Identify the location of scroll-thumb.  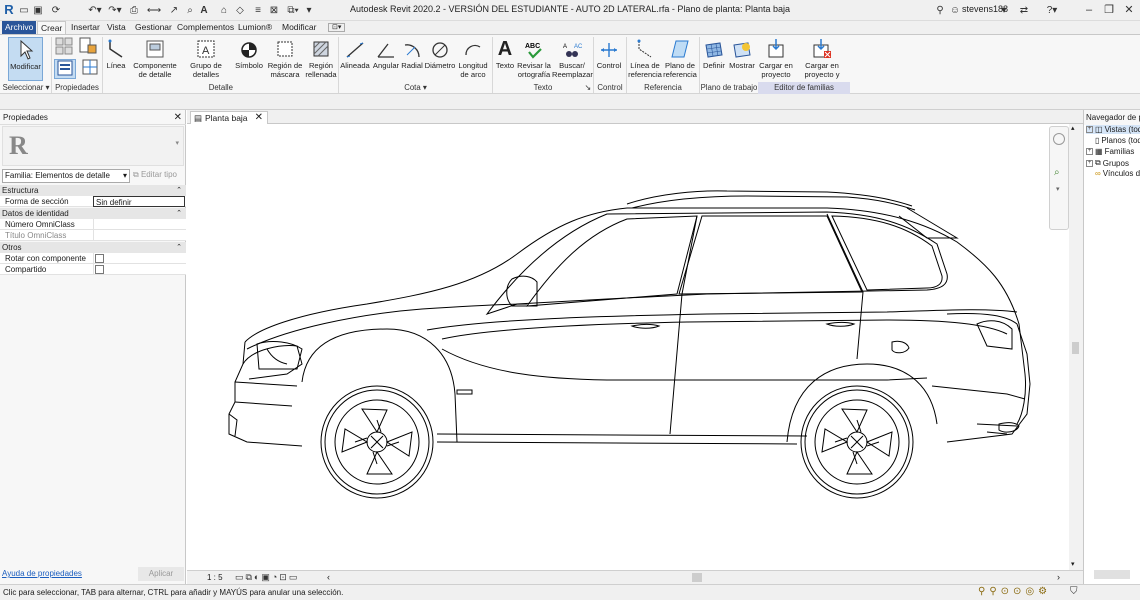
(1075, 348).